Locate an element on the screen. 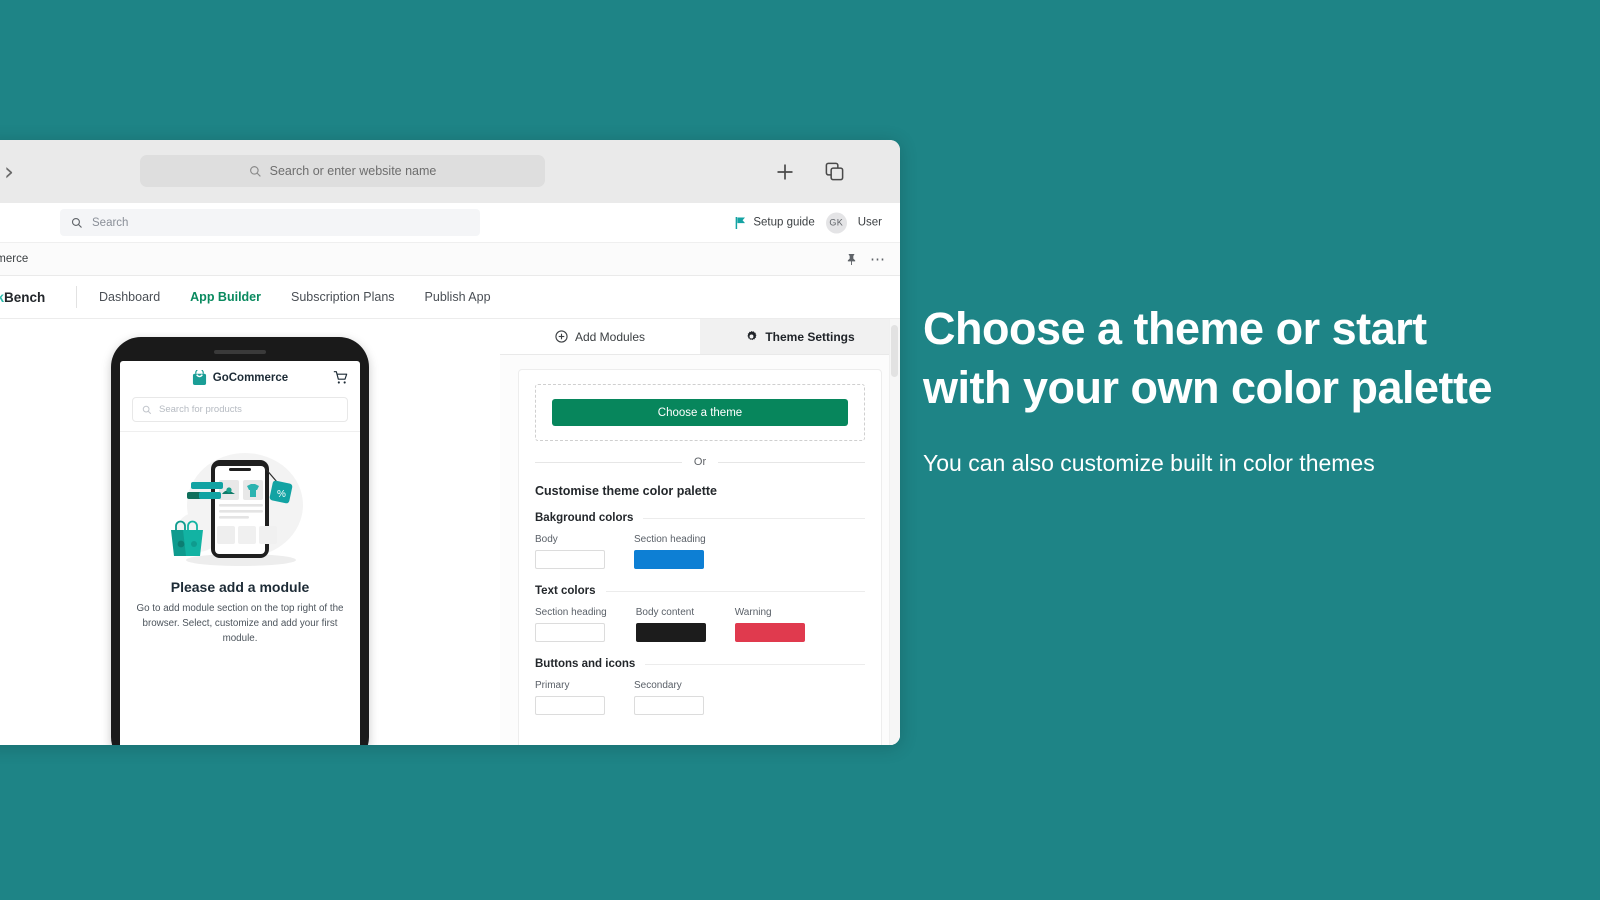 The width and height of the screenshot is (1600, 900). swatch-label-section-heading-bg: Section heading is located at coordinates (670, 539).